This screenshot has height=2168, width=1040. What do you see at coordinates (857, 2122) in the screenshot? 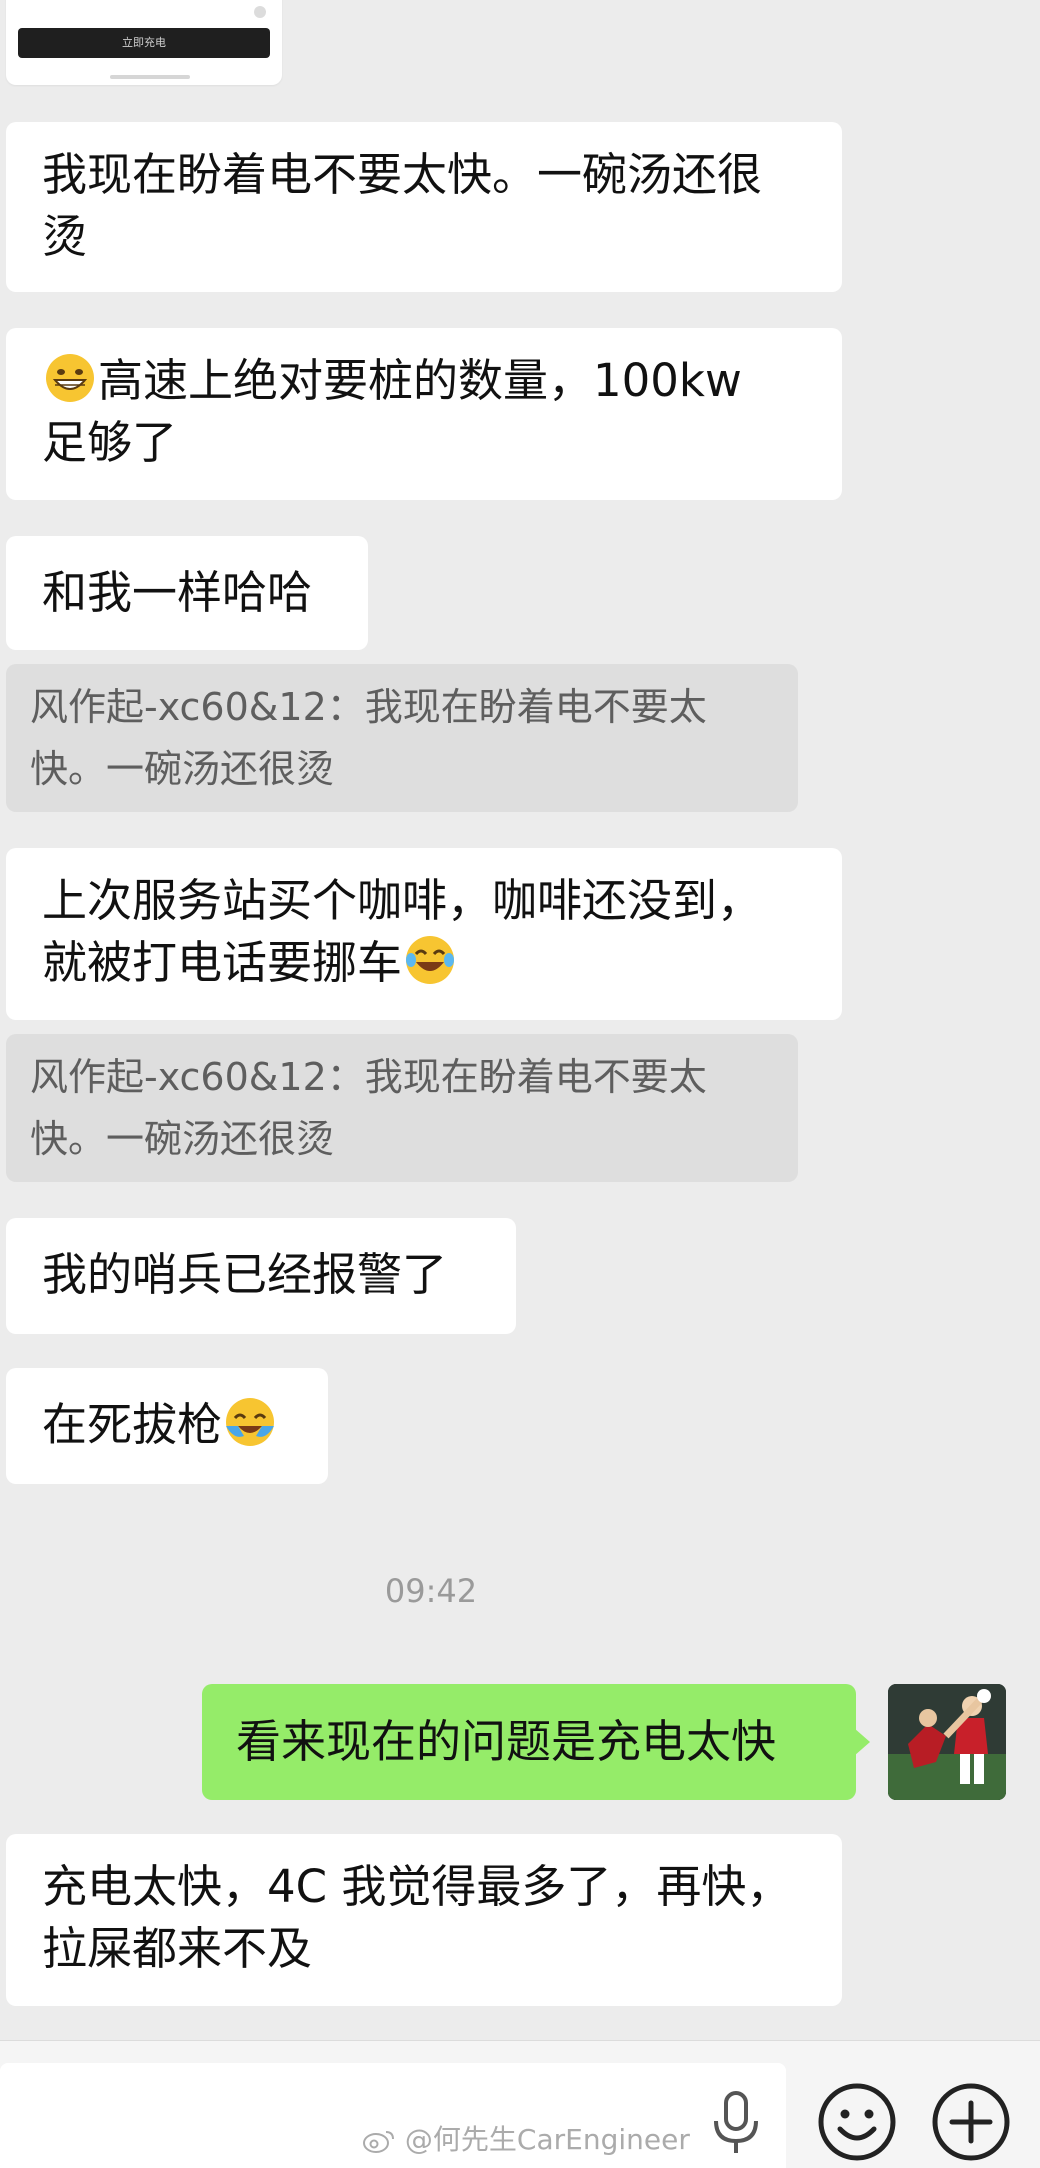
I see `smiley-icon` at bounding box center [857, 2122].